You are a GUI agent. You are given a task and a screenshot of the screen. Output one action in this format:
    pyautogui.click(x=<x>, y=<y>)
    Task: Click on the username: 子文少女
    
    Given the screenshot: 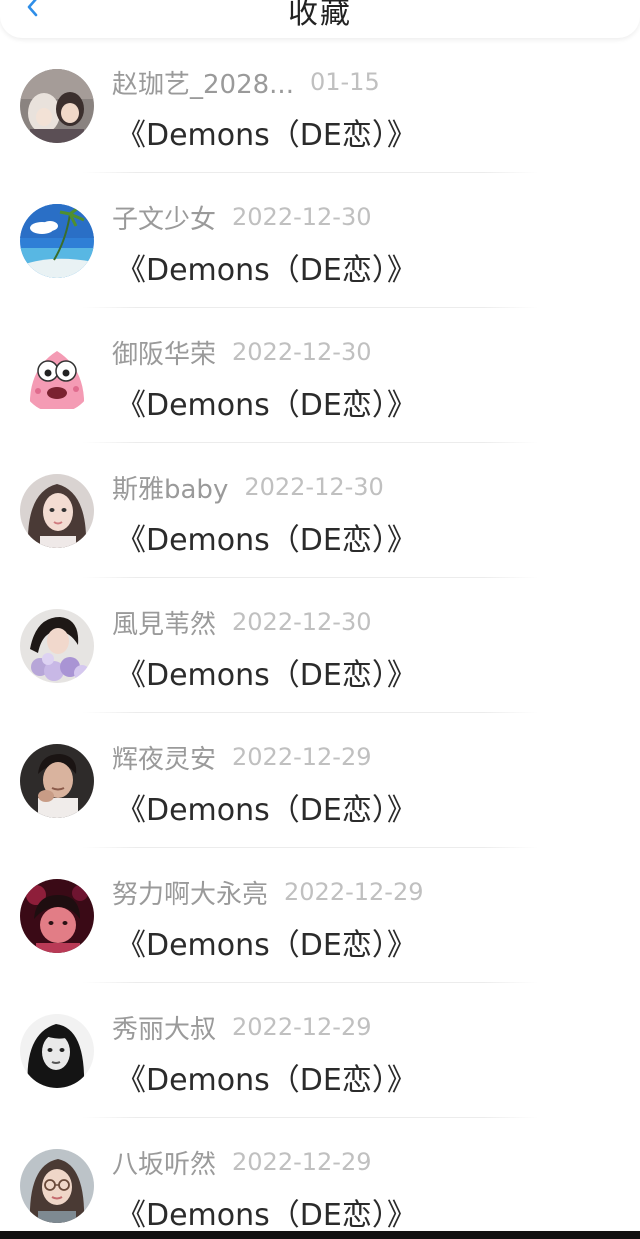 What is the action you would take?
    pyautogui.click(x=164, y=217)
    